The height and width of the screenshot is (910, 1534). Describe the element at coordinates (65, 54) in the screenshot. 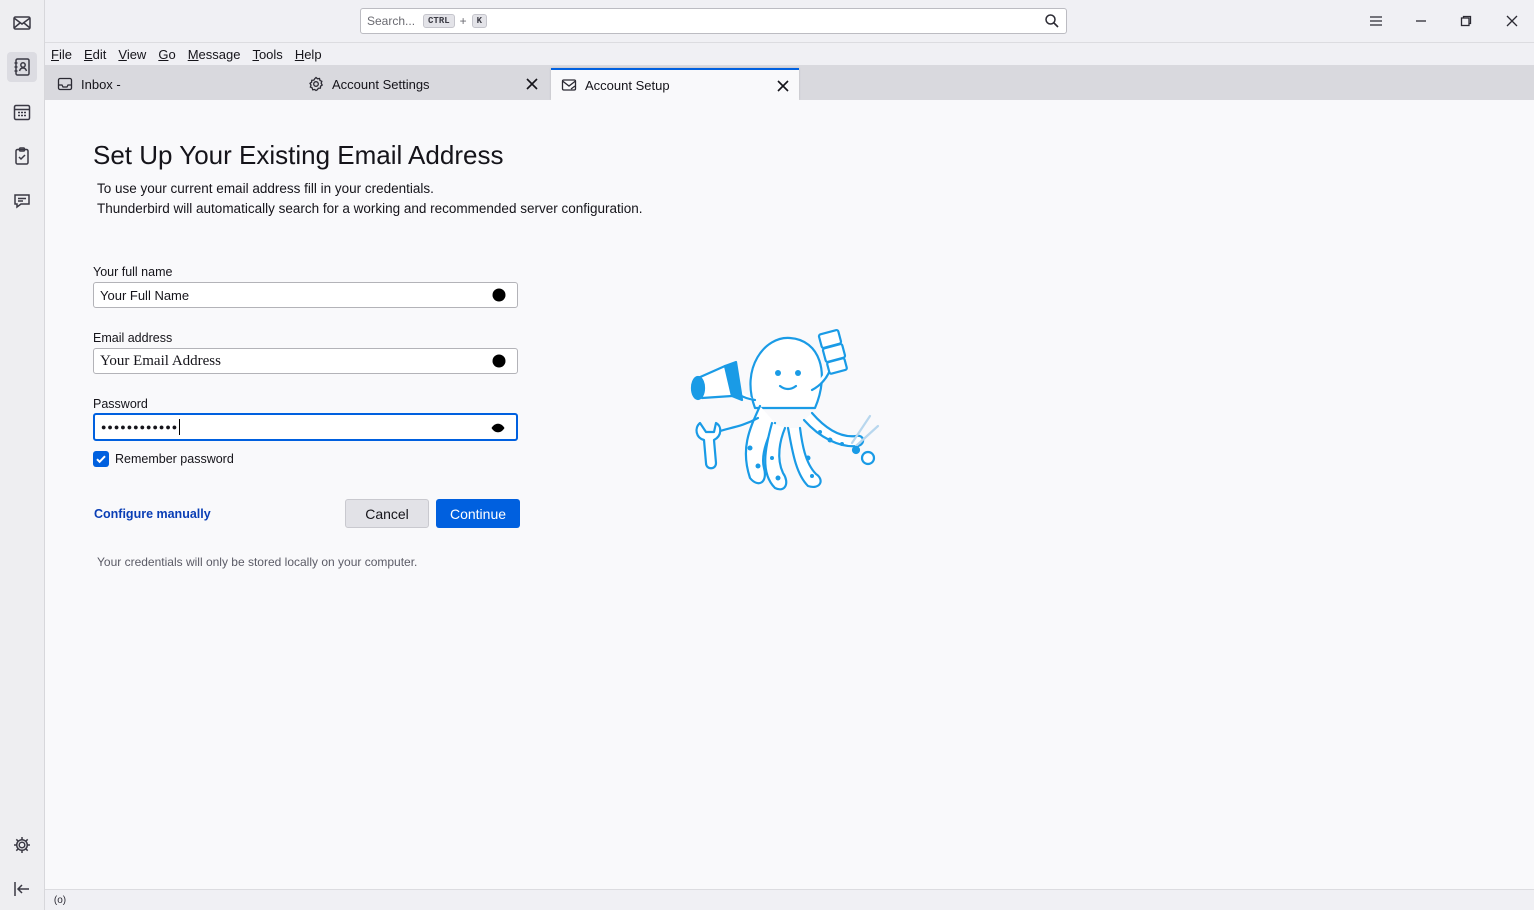

I see `menu-file-label: ile` at that location.